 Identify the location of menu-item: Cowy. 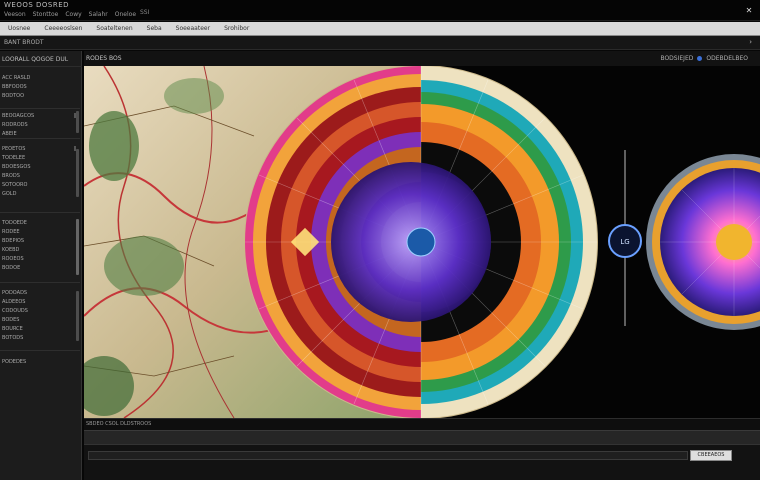
(73, 14).